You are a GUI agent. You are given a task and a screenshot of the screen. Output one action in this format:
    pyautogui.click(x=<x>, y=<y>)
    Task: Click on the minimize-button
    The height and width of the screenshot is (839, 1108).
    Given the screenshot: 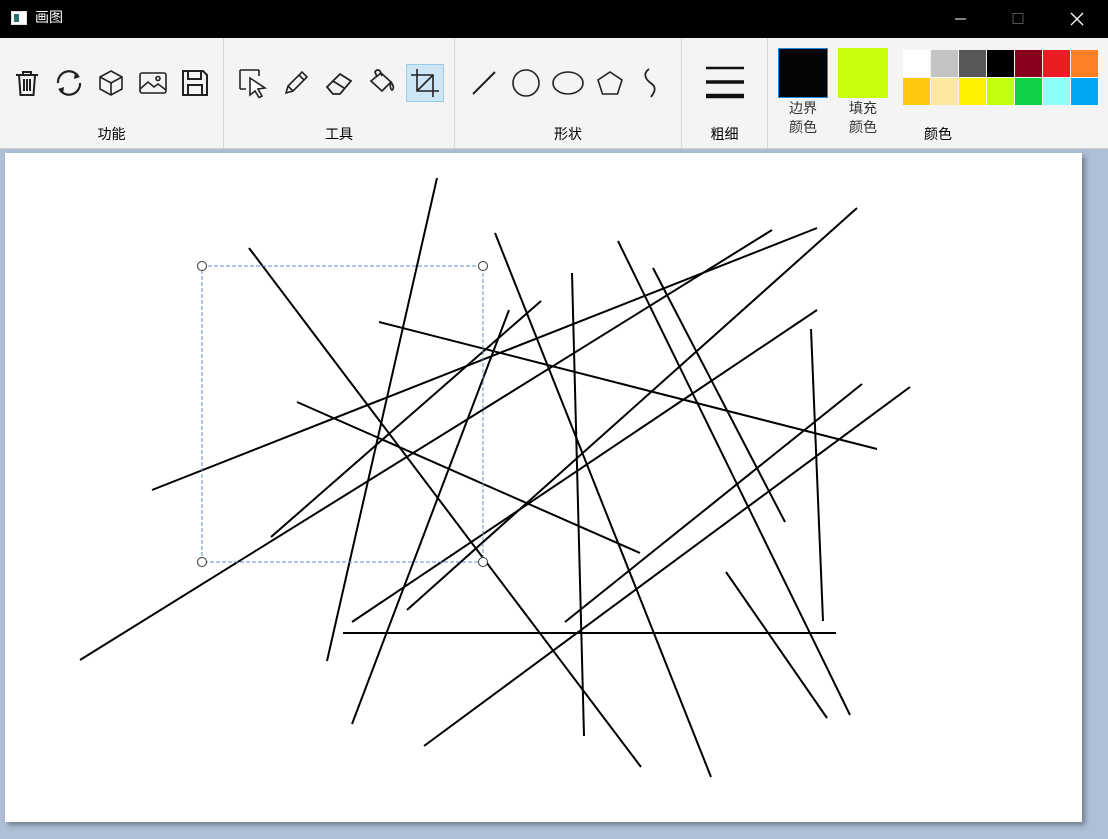 What is the action you would take?
    pyautogui.click(x=960, y=19)
    